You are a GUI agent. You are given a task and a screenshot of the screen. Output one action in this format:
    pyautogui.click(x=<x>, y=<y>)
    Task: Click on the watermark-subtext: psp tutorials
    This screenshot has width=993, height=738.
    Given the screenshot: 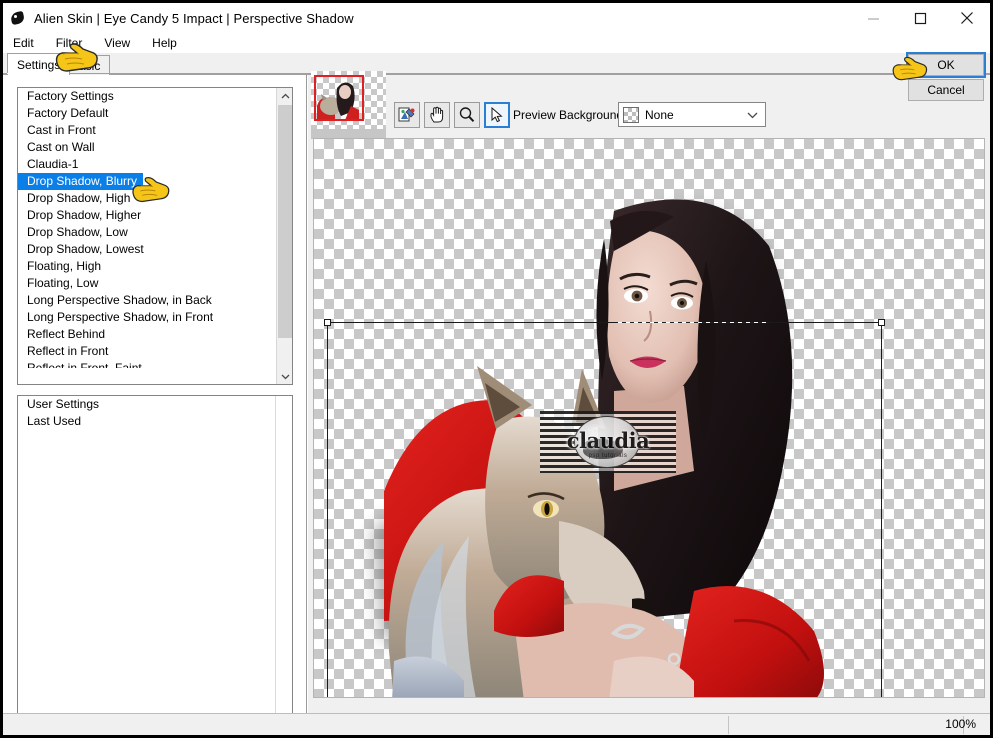 What is the action you would take?
    pyautogui.click(x=608, y=456)
    